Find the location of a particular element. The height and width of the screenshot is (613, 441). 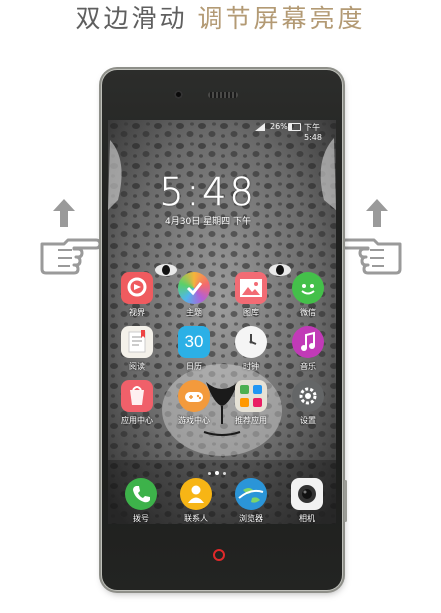

app-clock: 时钟 is located at coordinates (251, 349).